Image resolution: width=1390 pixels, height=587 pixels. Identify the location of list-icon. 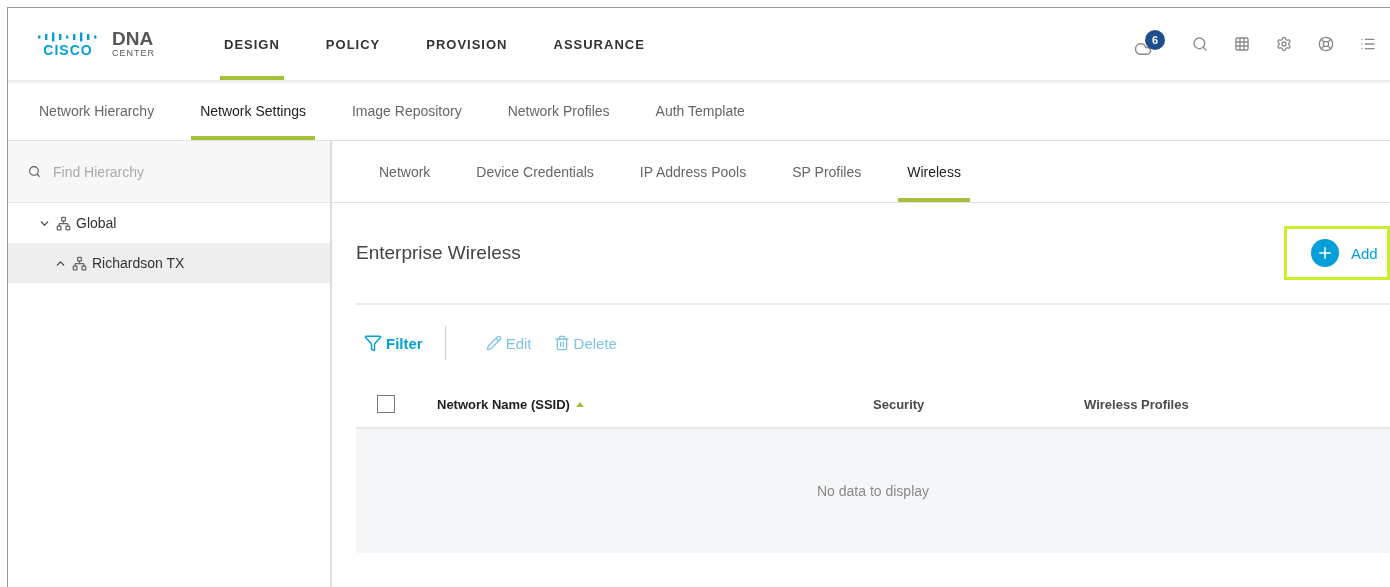
(1368, 44).